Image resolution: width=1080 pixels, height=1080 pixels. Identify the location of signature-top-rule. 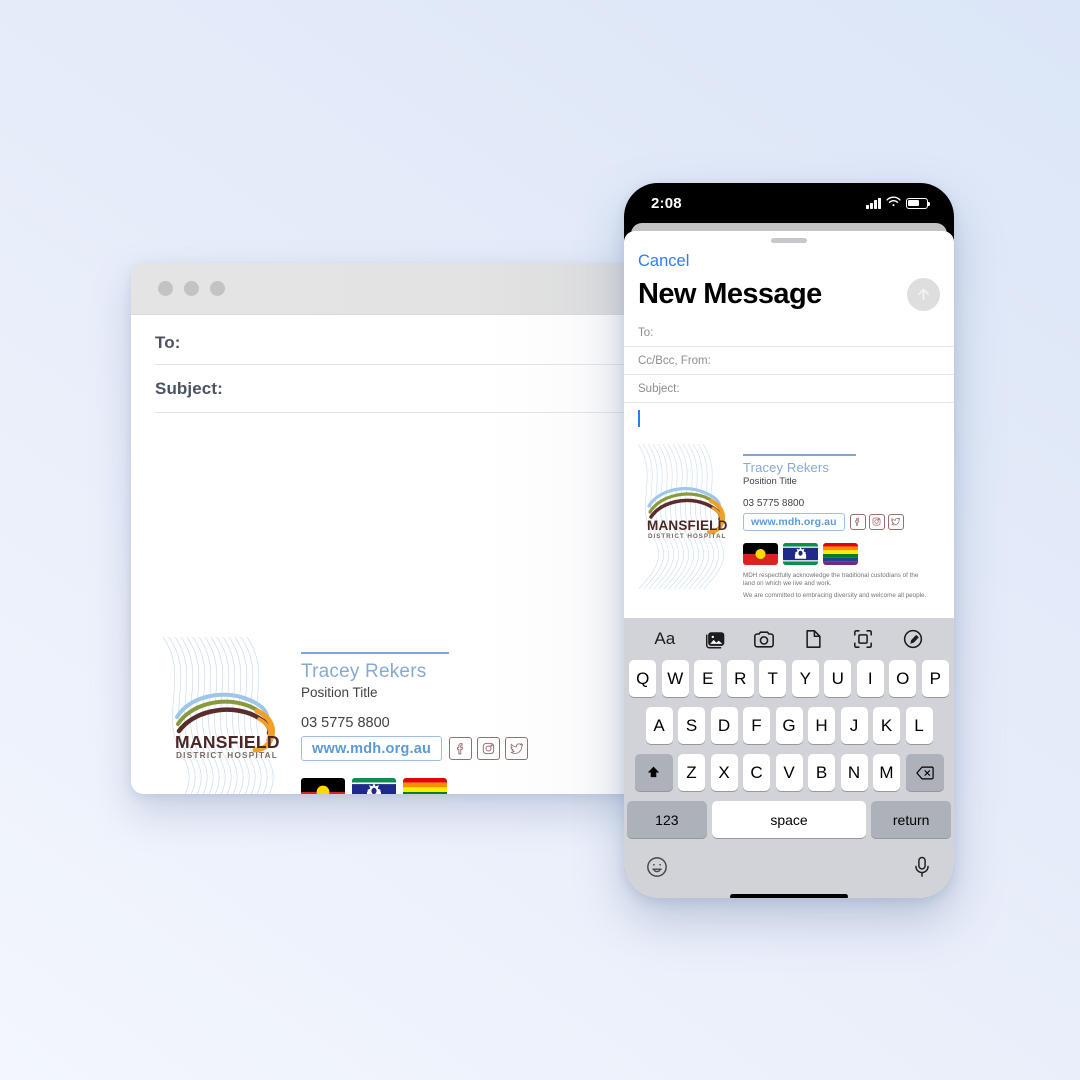
(375, 653).